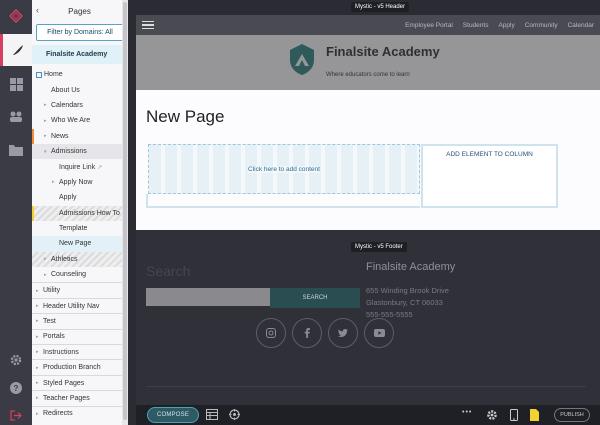  I want to click on compose-button: COMPOSE, so click(173, 415).